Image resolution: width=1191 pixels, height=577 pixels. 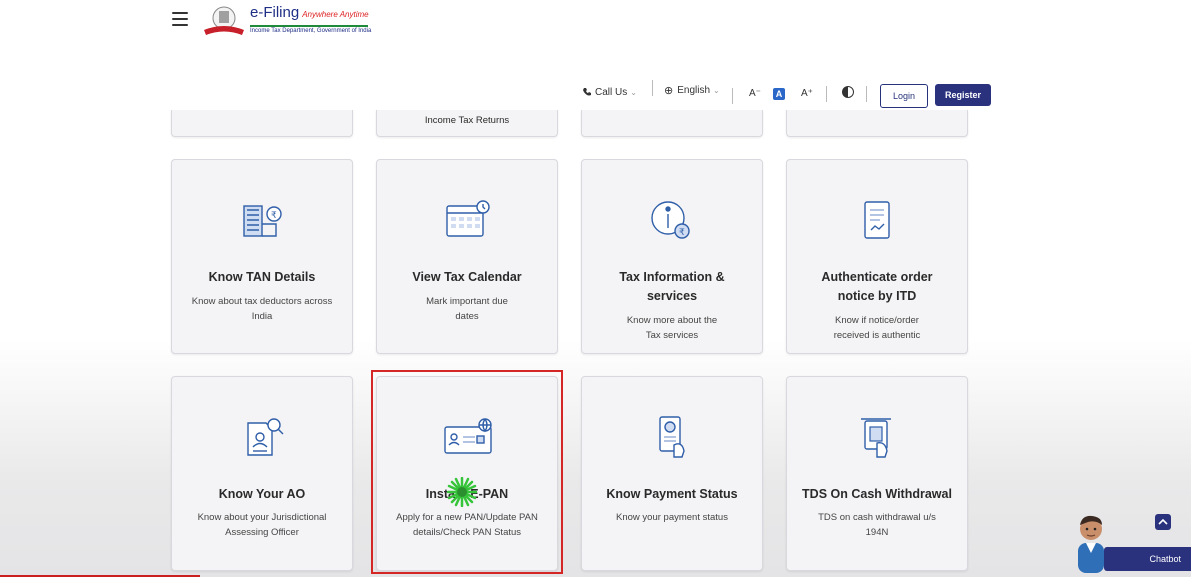 I want to click on chatbot-avatar-icon, so click(x=1091, y=541).